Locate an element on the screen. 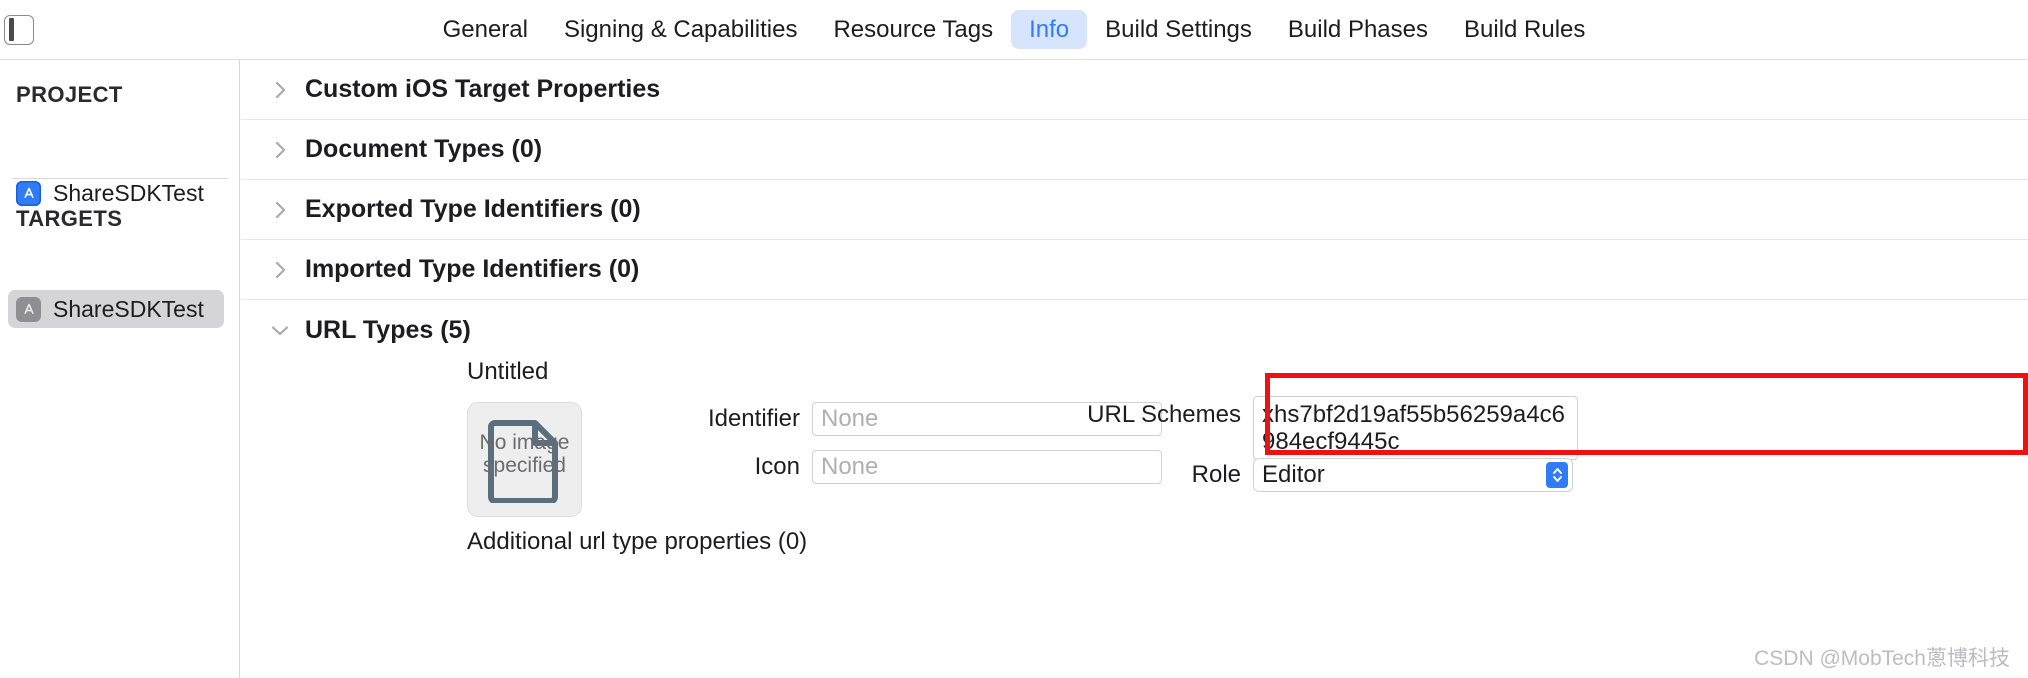 This screenshot has height=678, width=2028. section-title: Document Types (0) is located at coordinates (424, 149).